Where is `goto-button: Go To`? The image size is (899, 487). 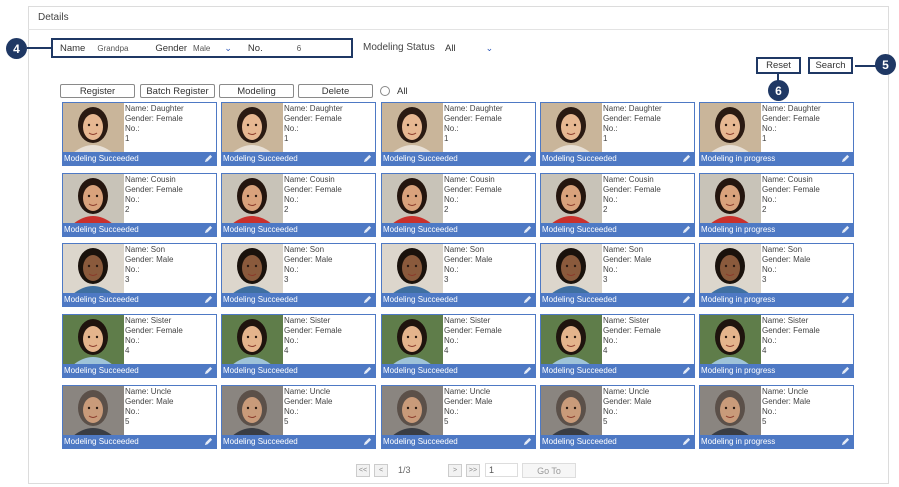
goto-button: Go To is located at coordinates (549, 470).